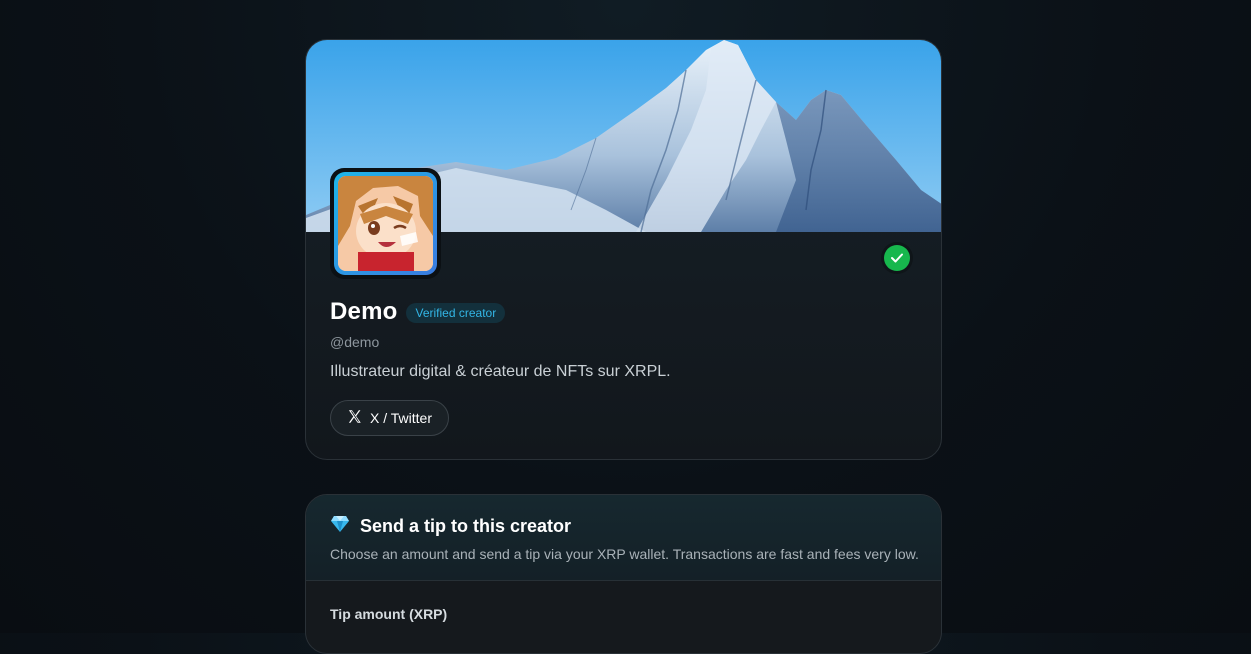 This screenshot has height=654, width=1251. What do you see at coordinates (389, 614) in the screenshot?
I see `tip-amount-label: Tip amount (XRP)` at bounding box center [389, 614].